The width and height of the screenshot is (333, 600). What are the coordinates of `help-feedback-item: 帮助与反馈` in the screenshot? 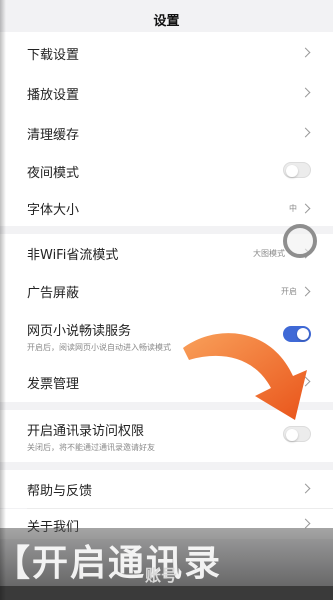 It's located at (166, 489).